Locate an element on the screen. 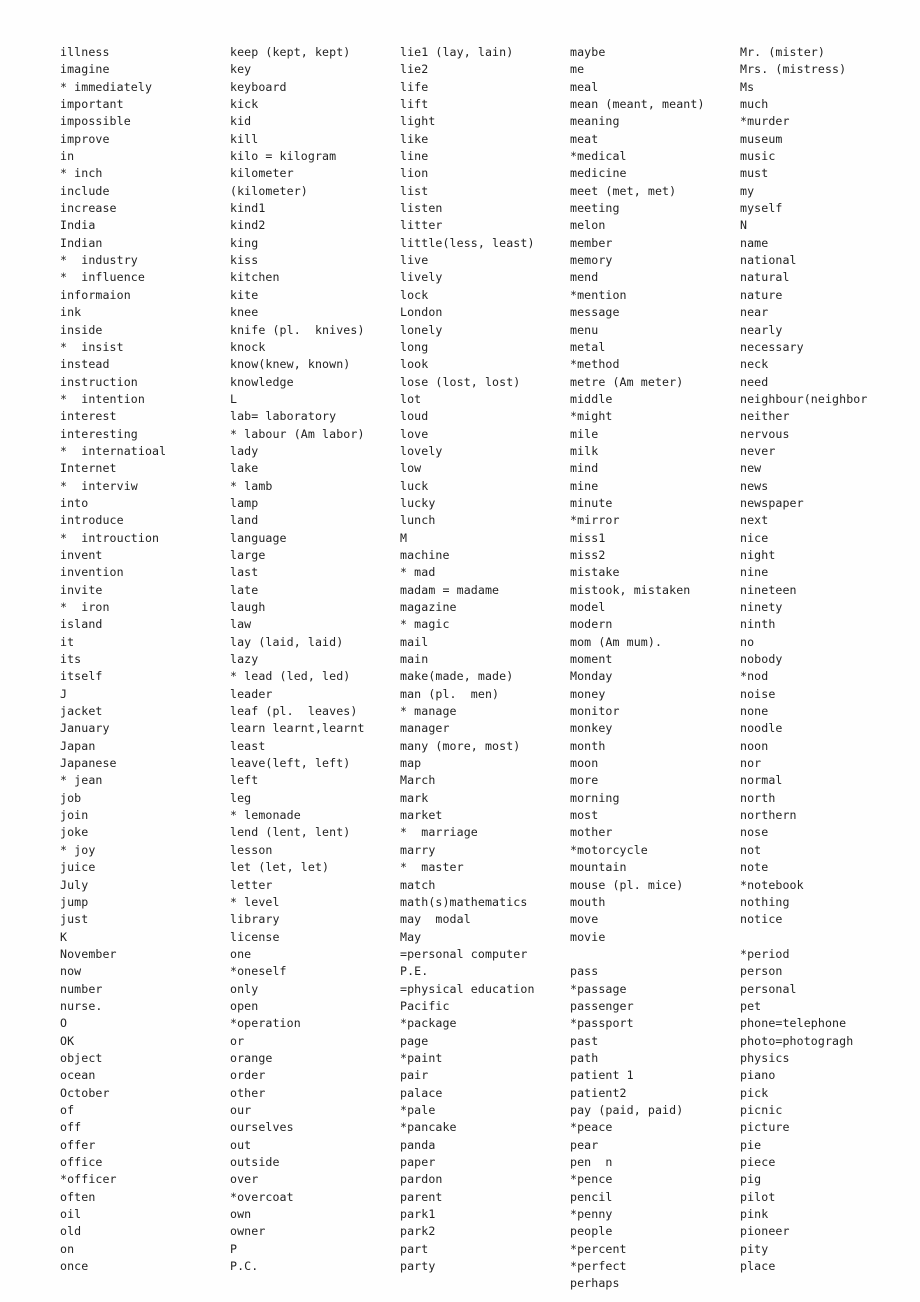  word-entry: itself is located at coordinates (81, 676).